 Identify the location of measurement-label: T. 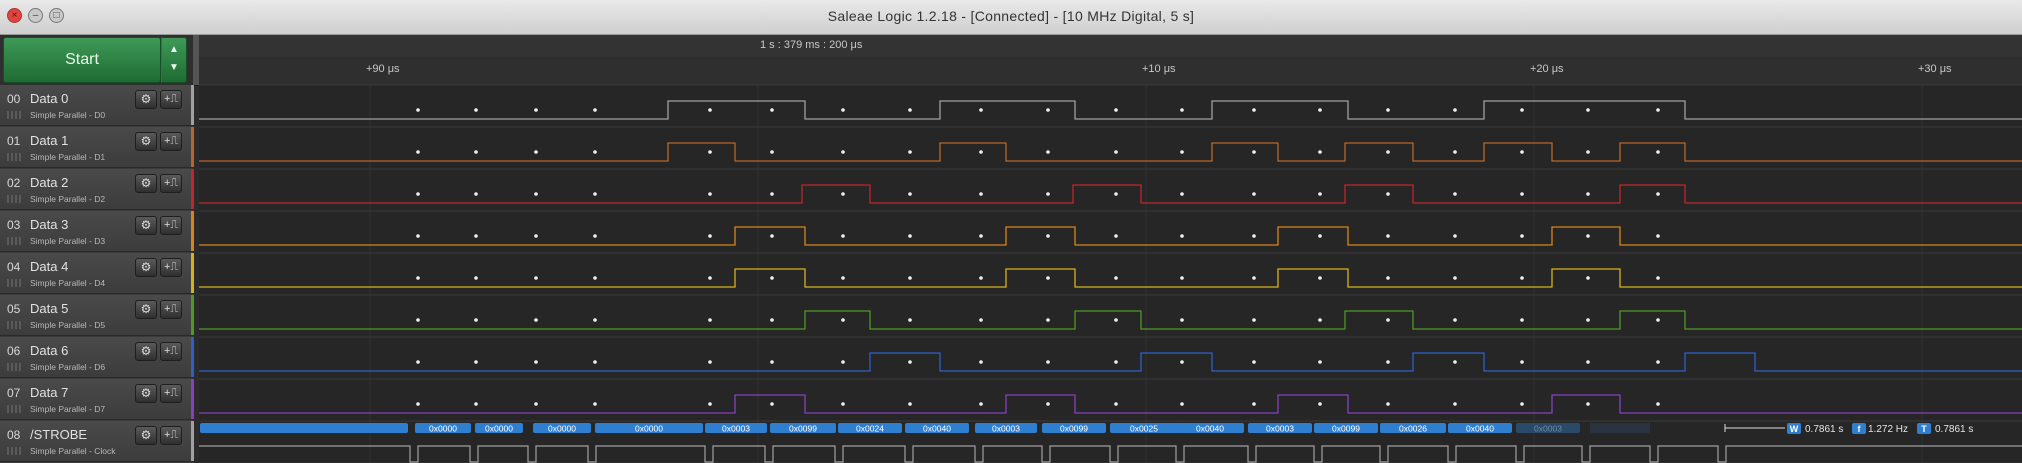
(1924, 429).